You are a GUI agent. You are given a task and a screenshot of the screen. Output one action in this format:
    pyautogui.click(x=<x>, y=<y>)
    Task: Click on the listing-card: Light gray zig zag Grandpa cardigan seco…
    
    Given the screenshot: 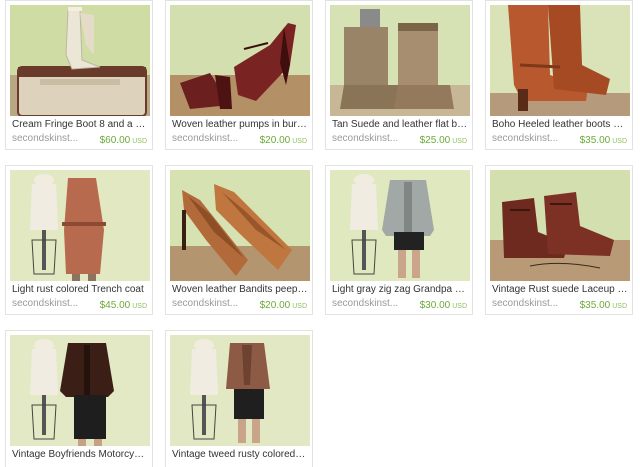 What is the action you would take?
    pyautogui.click(x=399, y=240)
    